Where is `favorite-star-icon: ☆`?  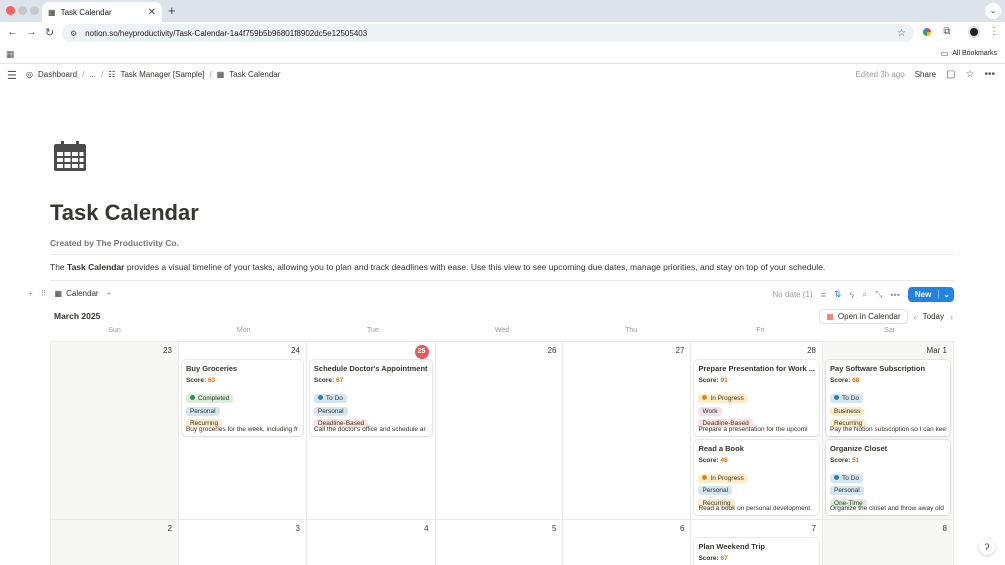 favorite-star-icon: ☆ is located at coordinates (970, 74).